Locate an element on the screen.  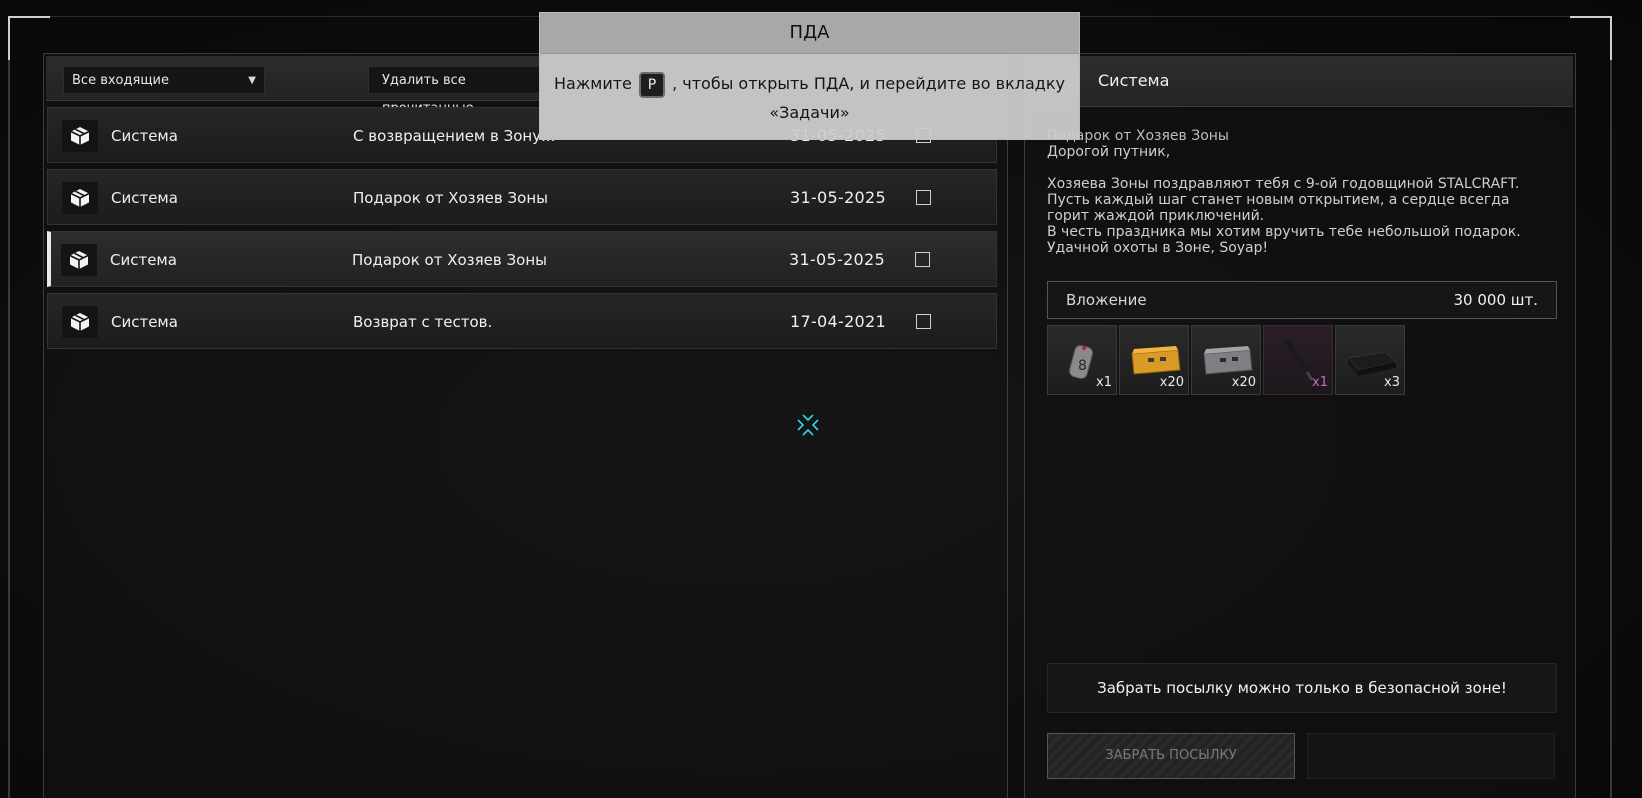
button-slot-empty is located at coordinates (1431, 756).